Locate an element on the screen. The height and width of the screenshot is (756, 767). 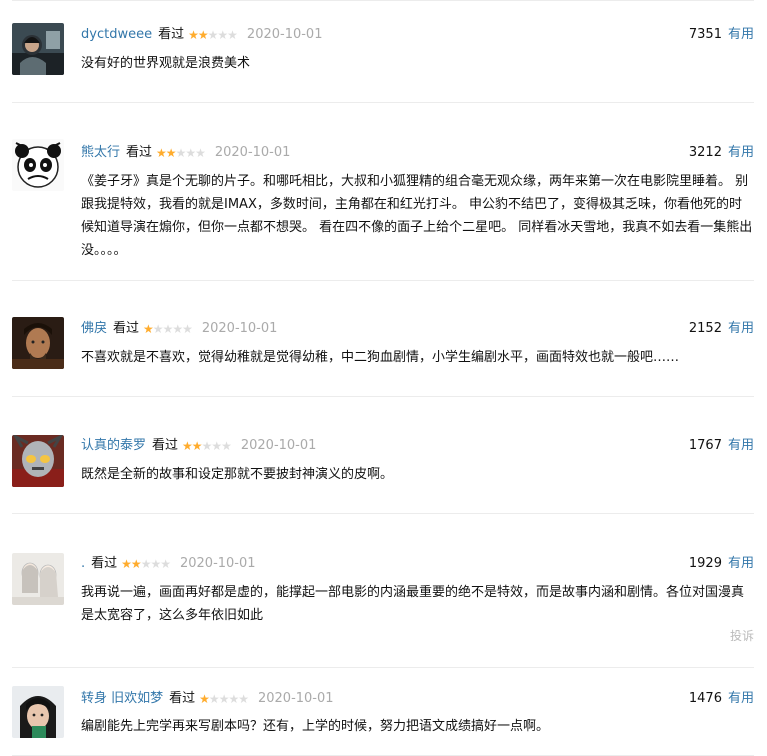
vote-area: 2152 有用 is located at coordinates (721, 329).